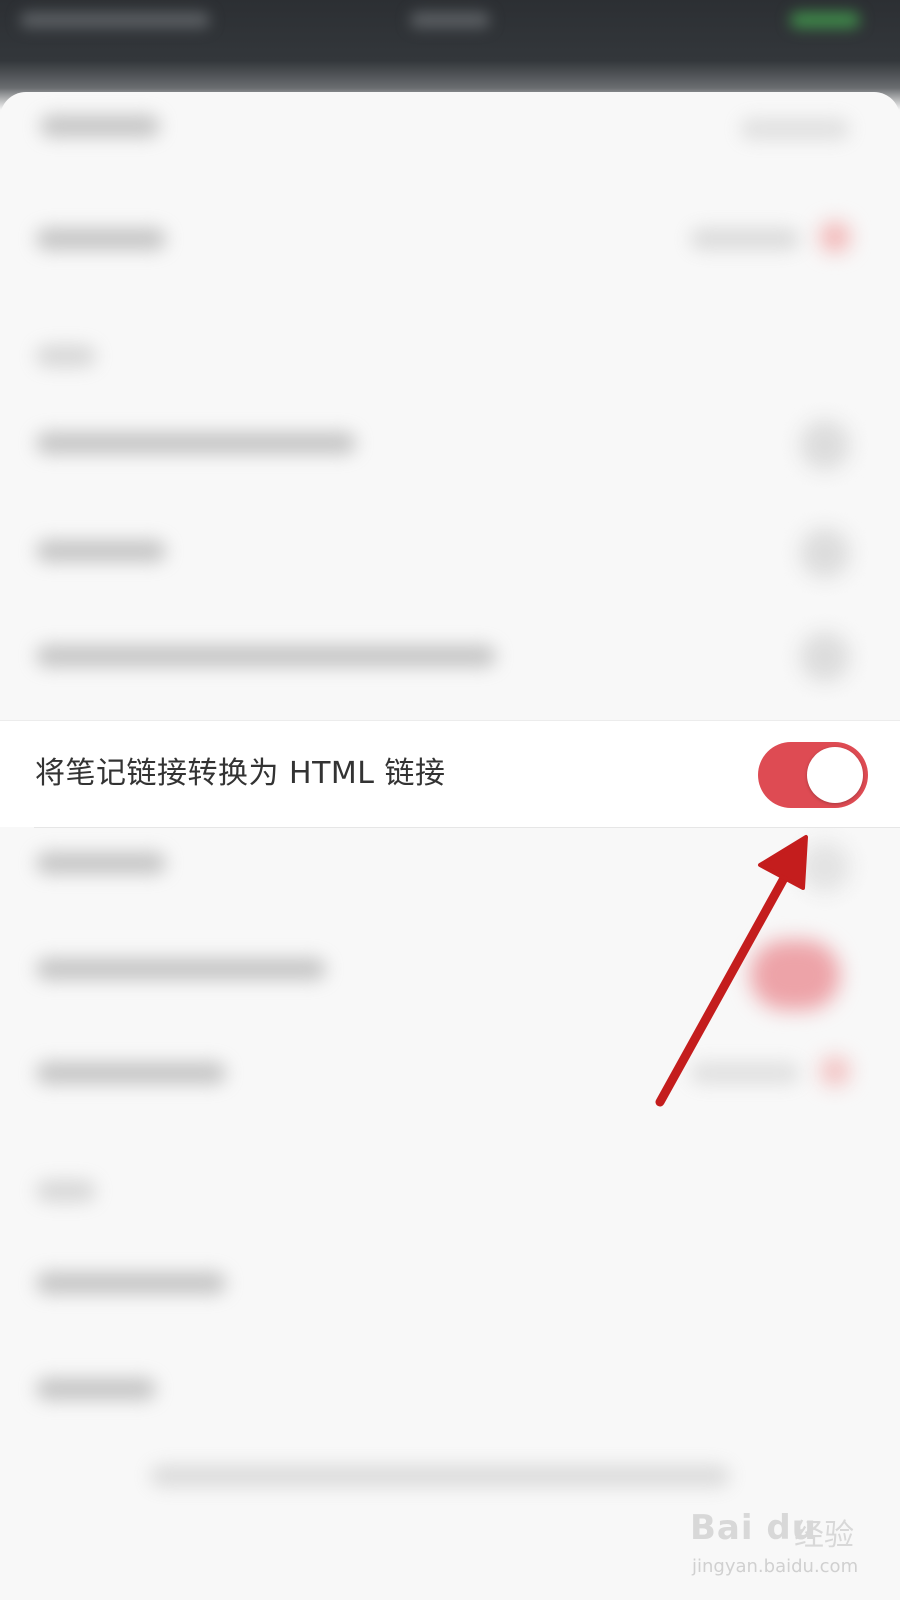  I want to click on blurred-row-3-toggle, so click(825, 553).